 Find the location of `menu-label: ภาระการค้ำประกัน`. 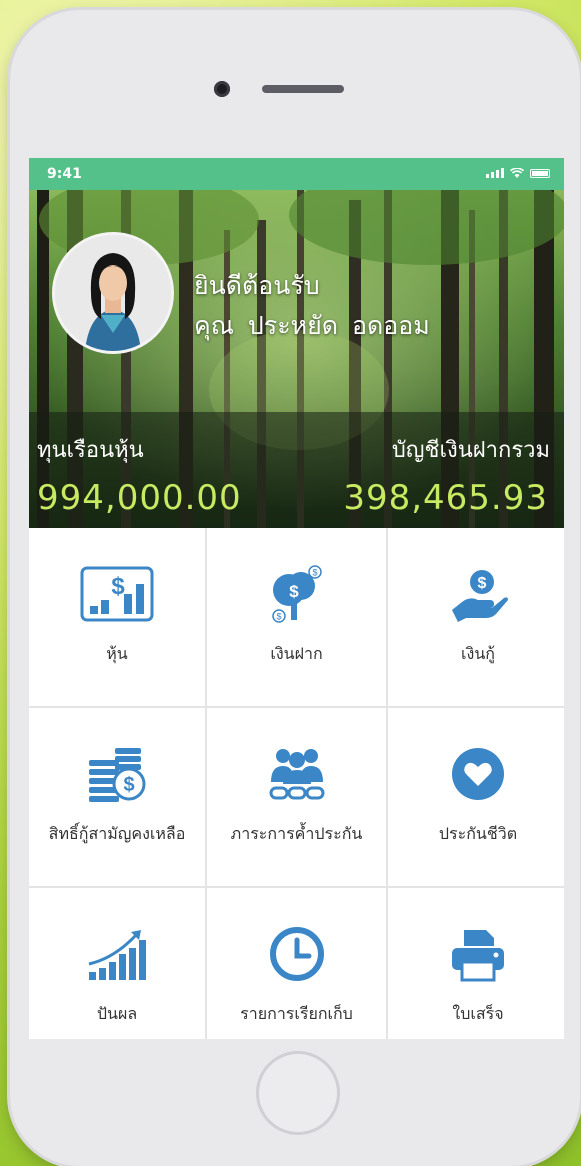

menu-label: ภาระการค้ำประกัน is located at coordinates (296, 833).